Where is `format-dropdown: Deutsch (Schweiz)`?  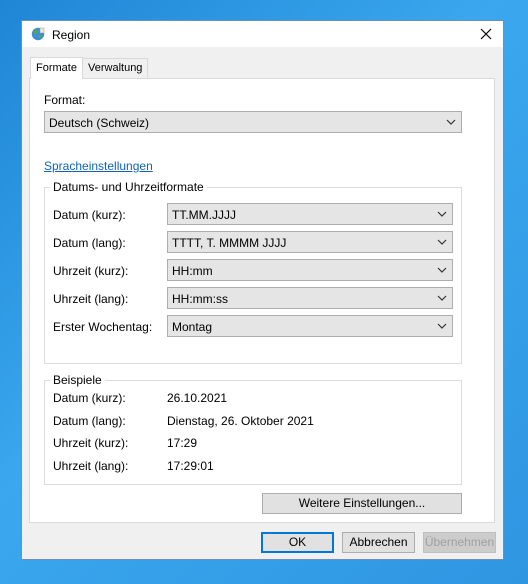 format-dropdown: Deutsch (Schweiz) is located at coordinates (253, 122).